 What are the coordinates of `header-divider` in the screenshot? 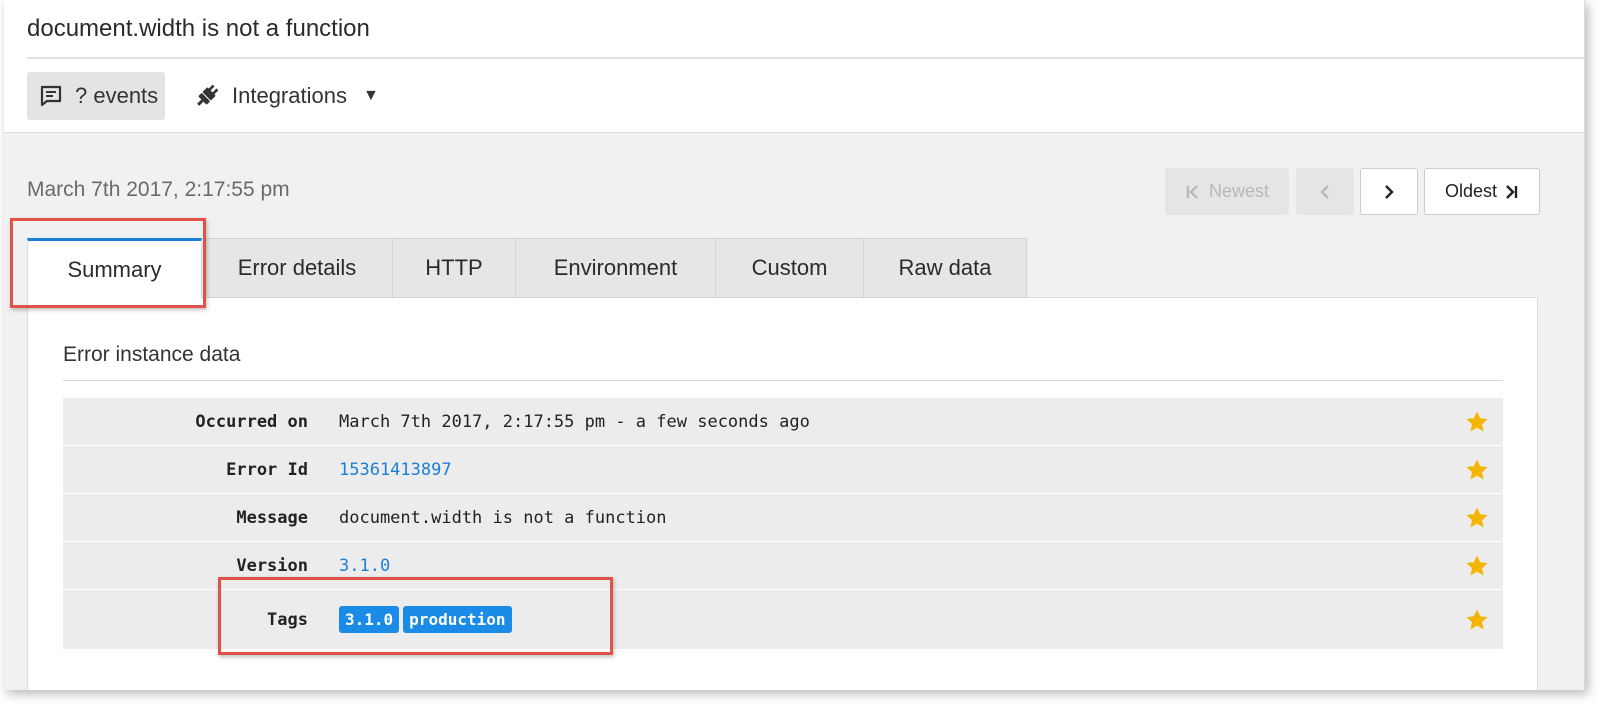 It's located at (805, 58).